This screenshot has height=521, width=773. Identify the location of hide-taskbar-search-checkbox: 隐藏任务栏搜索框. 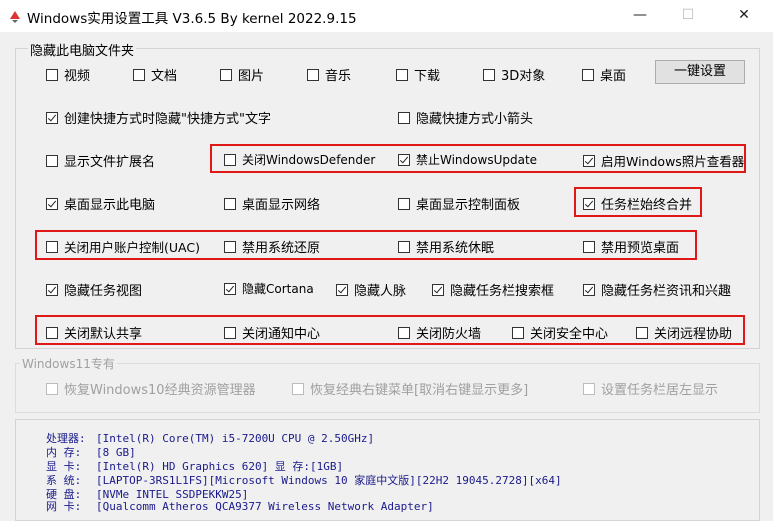
(493, 289).